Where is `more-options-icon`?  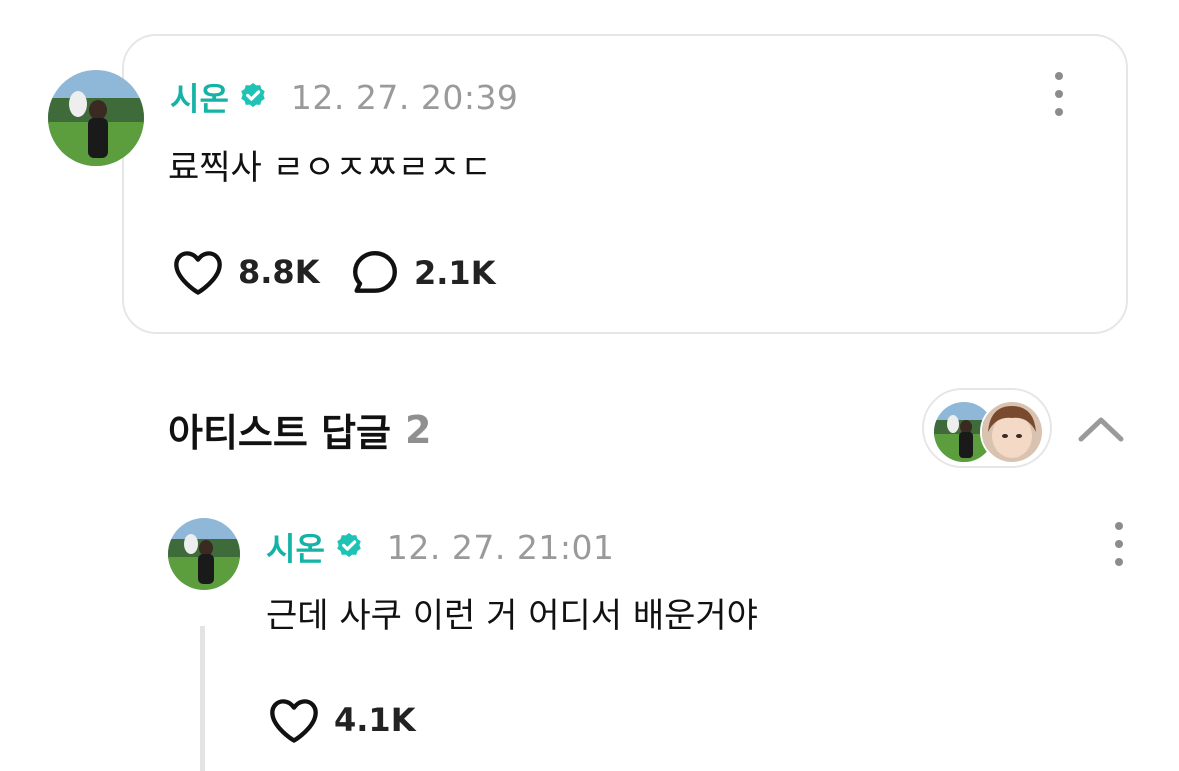 more-options-icon is located at coordinates (1059, 94).